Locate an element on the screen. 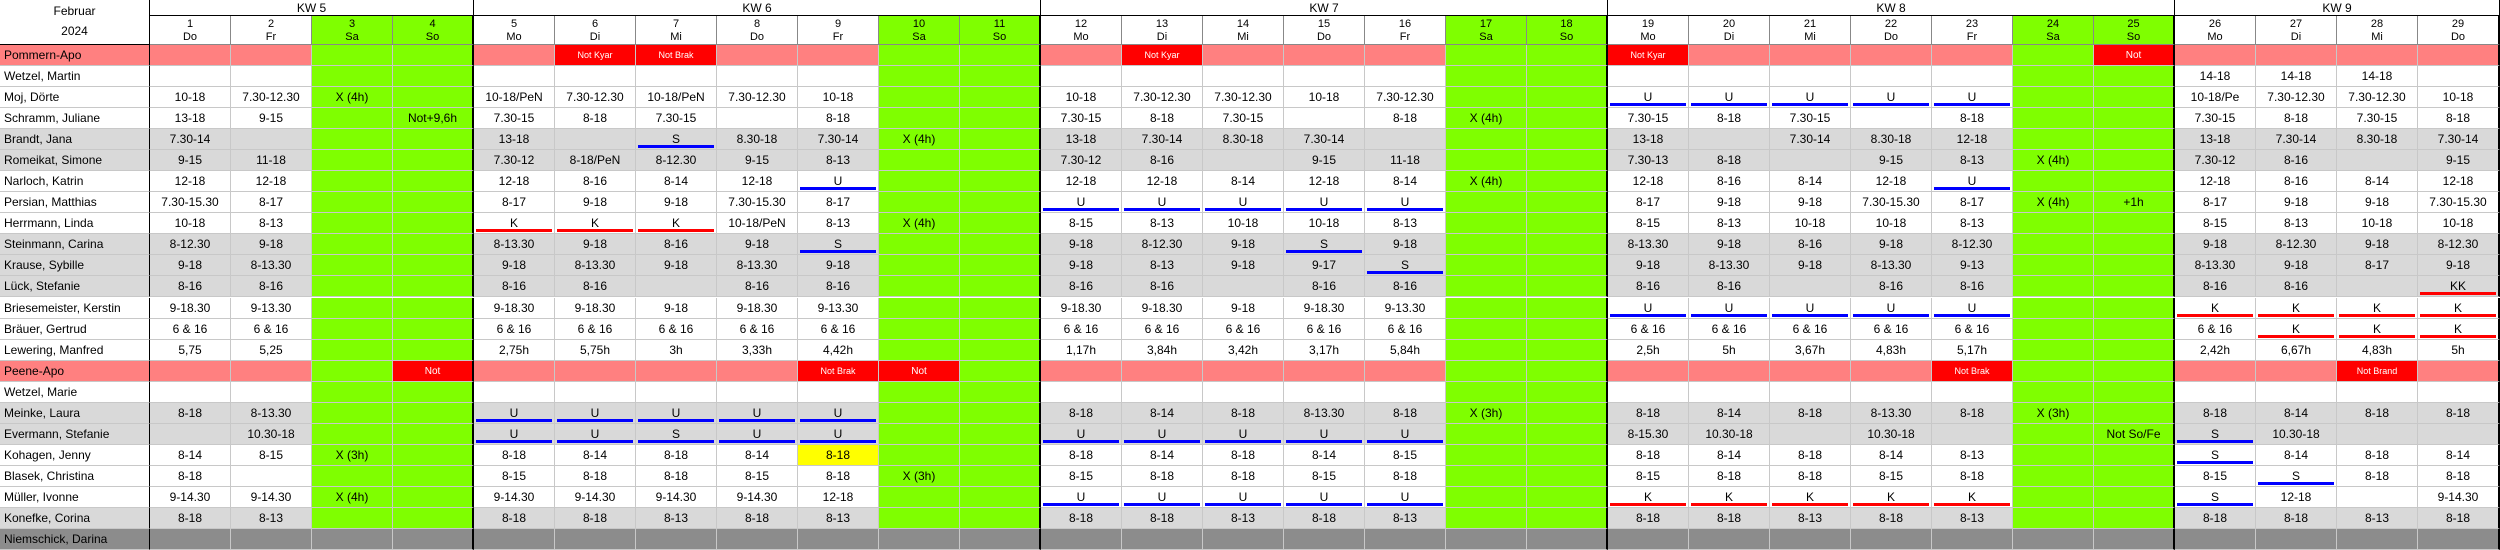 The image size is (2500, 550). shift-cell: X (4h) is located at coordinates (919, 224).